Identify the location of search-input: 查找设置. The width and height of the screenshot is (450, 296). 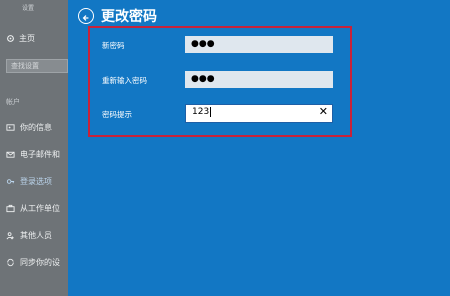
(37, 66).